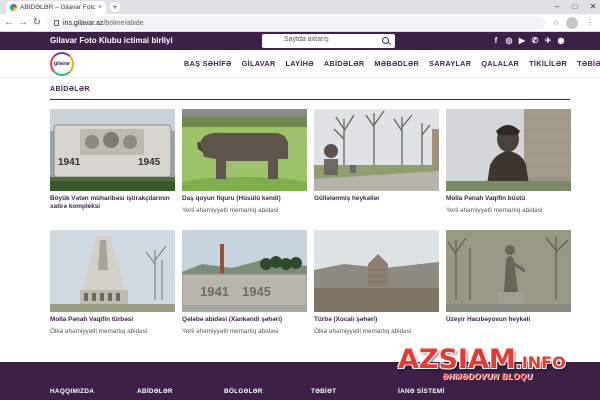 The height and width of the screenshot is (400, 600). Describe the element at coordinates (149, 162) in the screenshot. I see `year-right-text: 1945` at that location.